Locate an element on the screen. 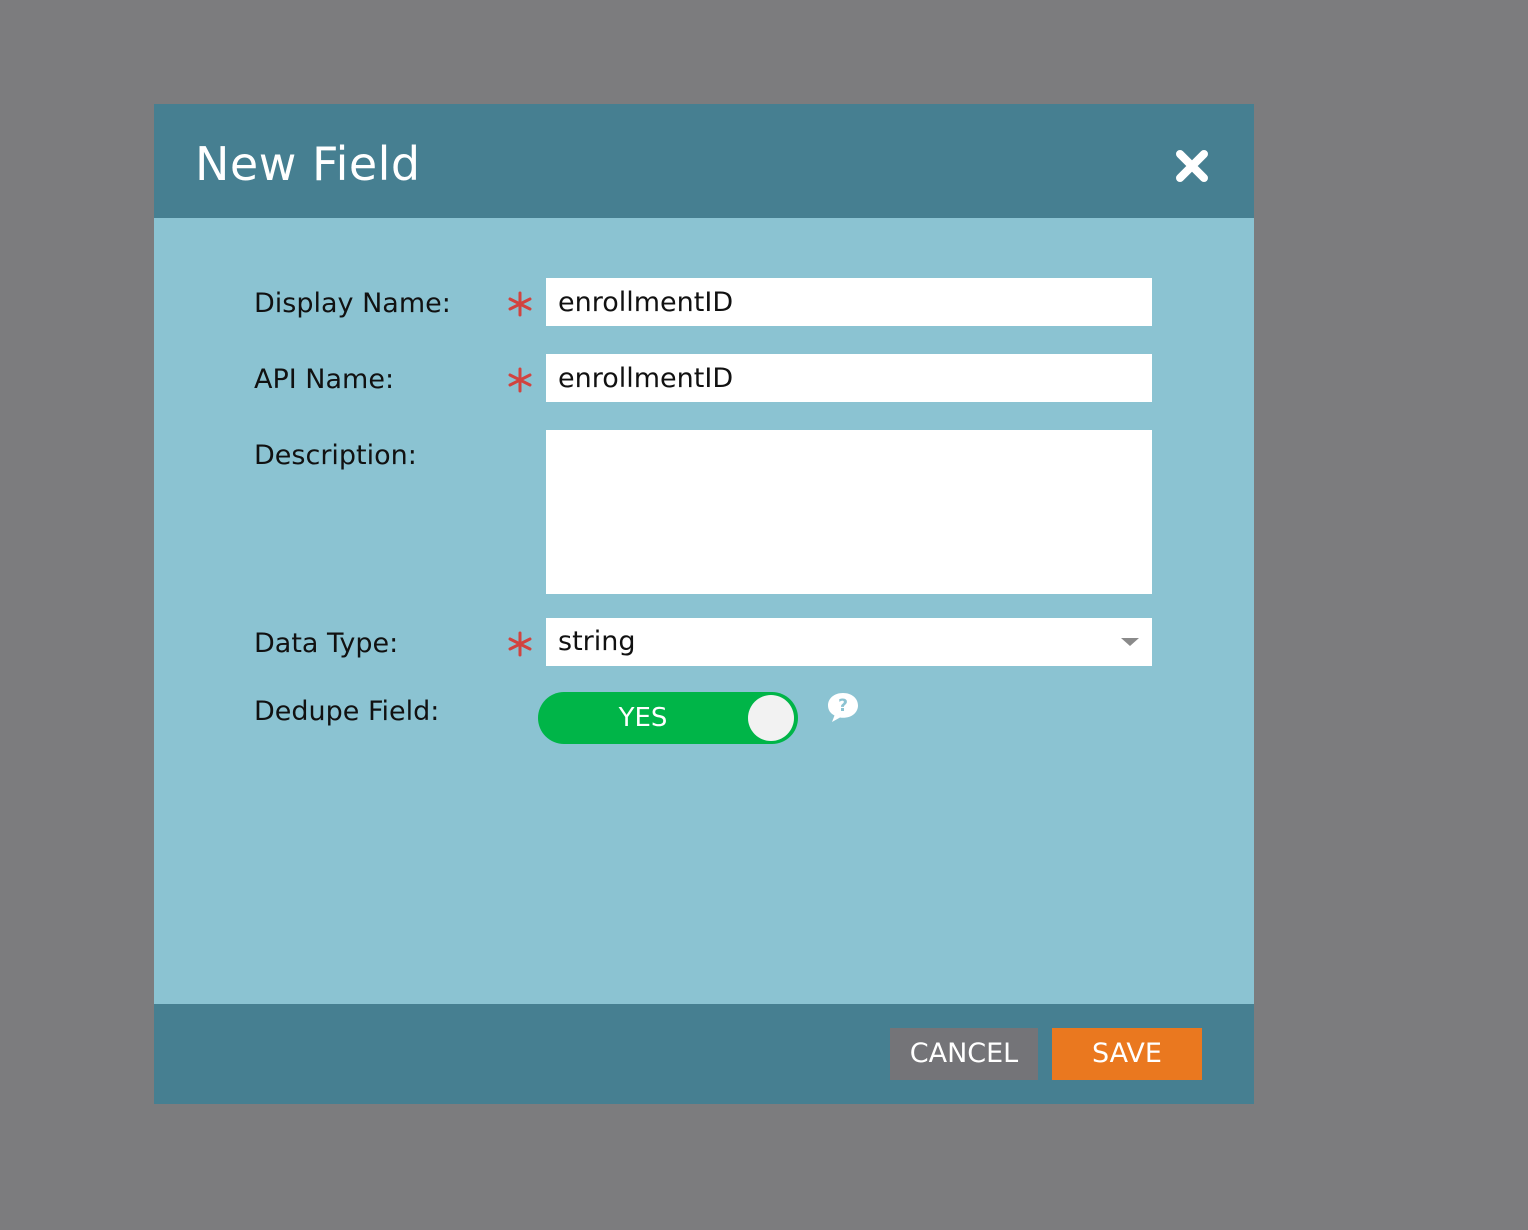 The width and height of the screenshot is (1528, 1230). data-type-label: Data Type: is located at coordinates (326, 643).